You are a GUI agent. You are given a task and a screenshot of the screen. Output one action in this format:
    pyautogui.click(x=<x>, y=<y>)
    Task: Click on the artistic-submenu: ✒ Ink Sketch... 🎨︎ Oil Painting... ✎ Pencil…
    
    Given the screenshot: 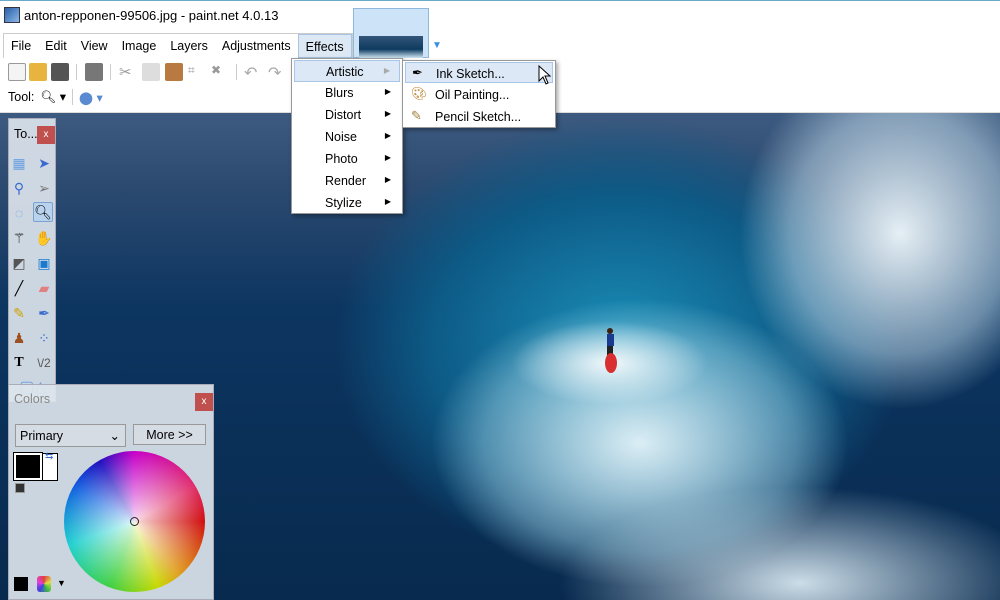 What is the action you would take?
    pyautogui.click(x=479, y=94)
    